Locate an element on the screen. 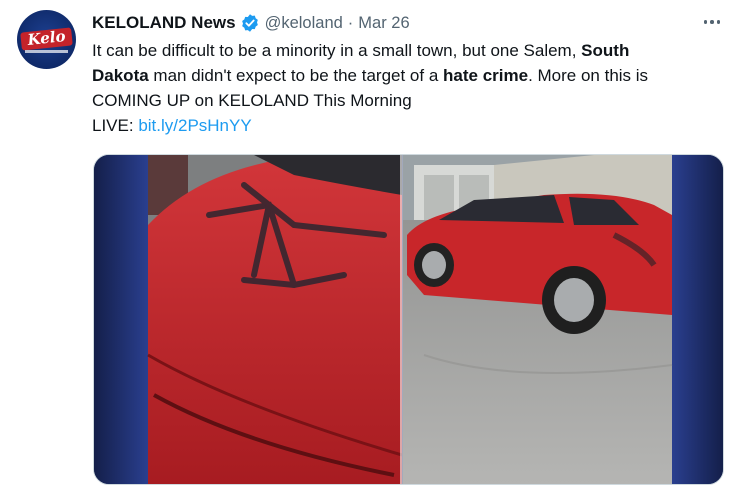 The image size is (737, 488). tweet-line-4: LIVE: bit.ly/2PsHnYY is located at coordinates (407, 125).